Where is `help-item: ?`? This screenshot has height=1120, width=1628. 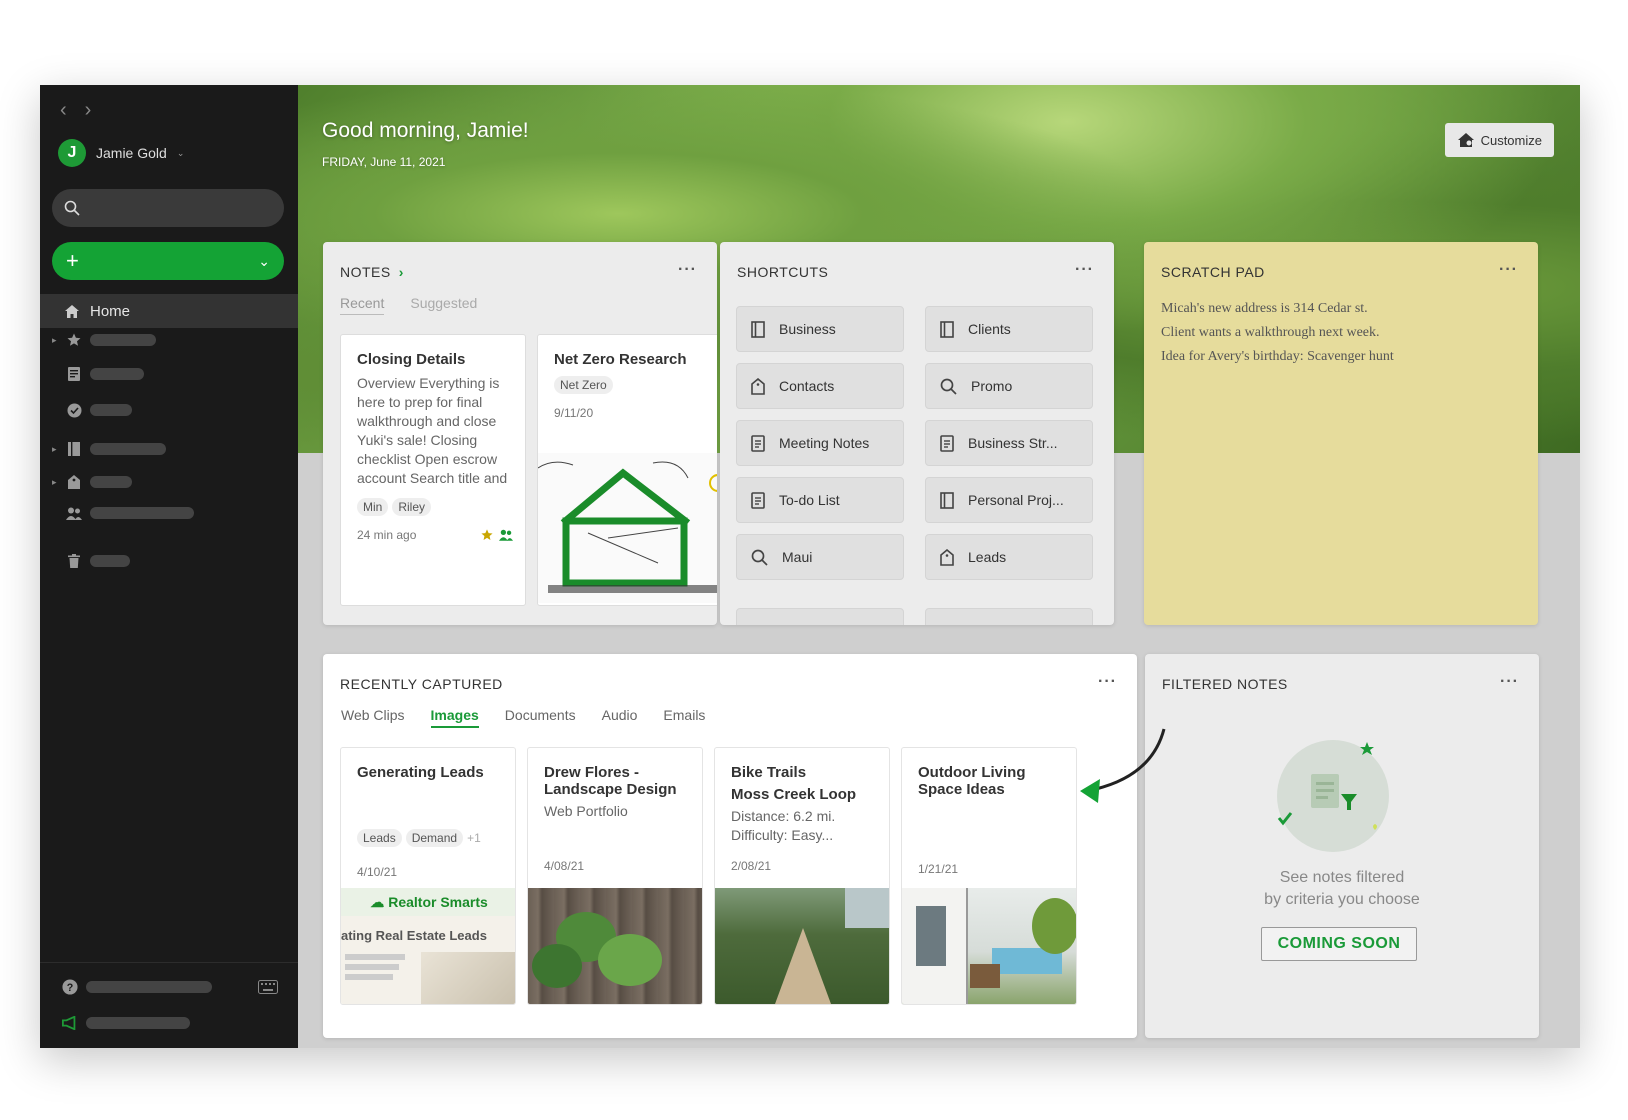
help-item: ? is located at coordinates (137, 987).